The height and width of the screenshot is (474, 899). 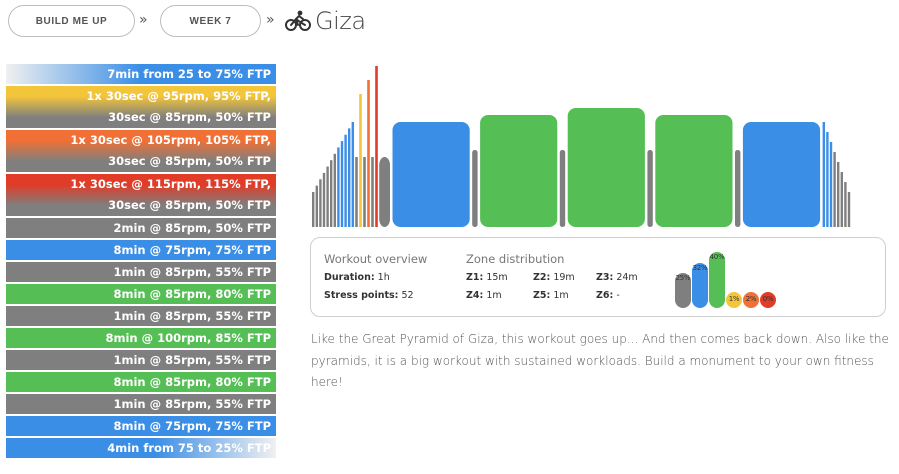 I want to click on segment-item: 7min from 25 to 75% FTP, so click(x=141, y=74).